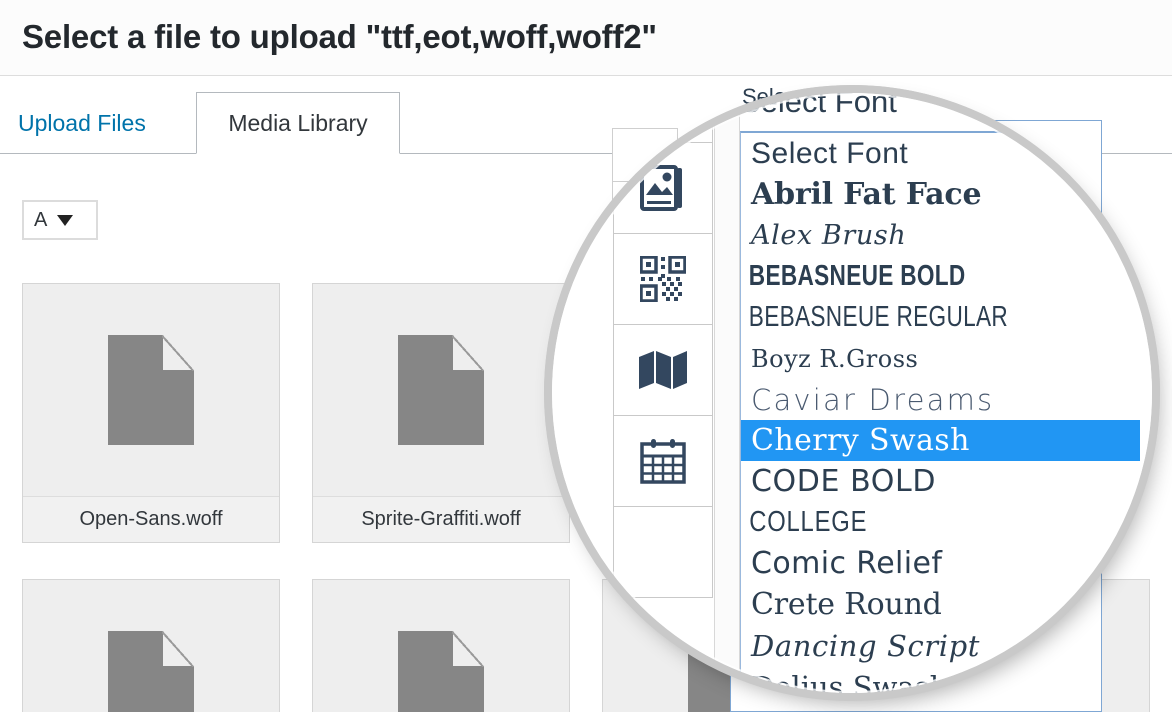 The image size is (1172, 712). I want to click on rail-cell-photo-album, so click(663, 188).